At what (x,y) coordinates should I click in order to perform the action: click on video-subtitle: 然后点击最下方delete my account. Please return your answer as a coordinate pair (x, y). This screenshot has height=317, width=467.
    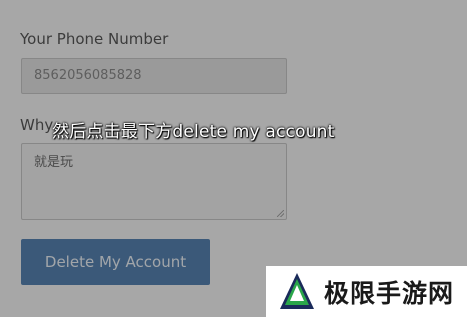
    Looking at the image, I should click on (193, 132).